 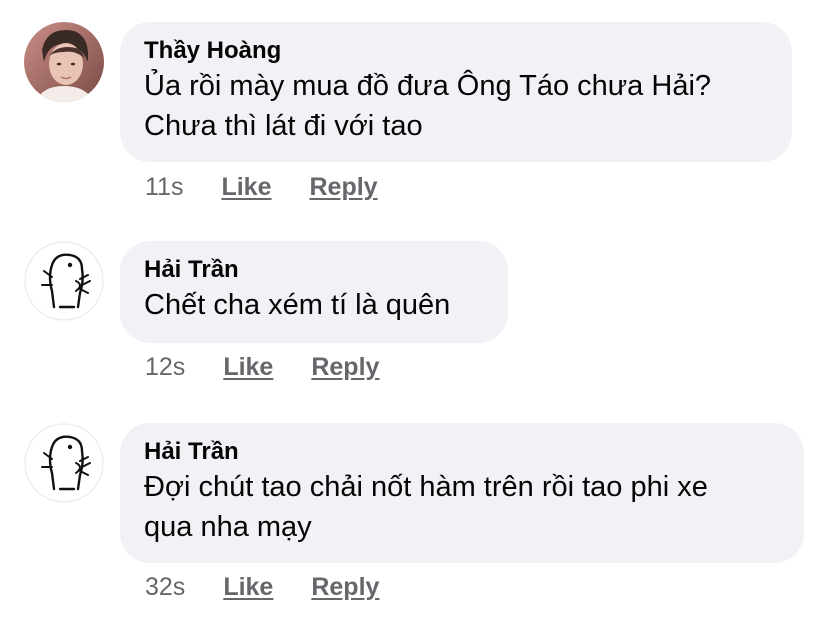 I want to click on profile-photo-icon, so click(x=64, y=62).